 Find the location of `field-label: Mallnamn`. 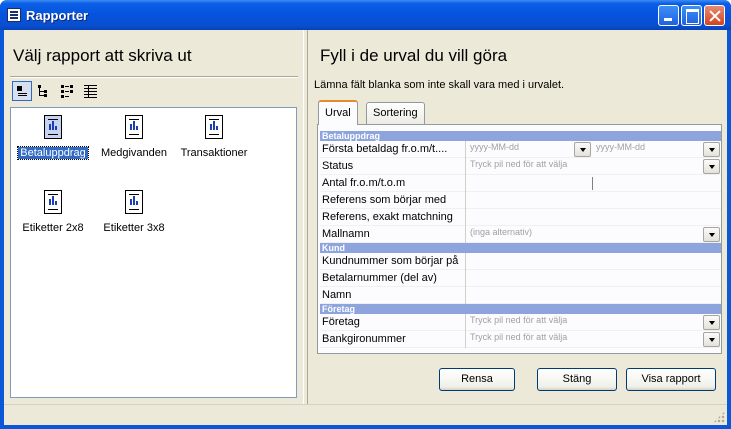

field-label: Mallnamn is located at coordinates (346, 234).